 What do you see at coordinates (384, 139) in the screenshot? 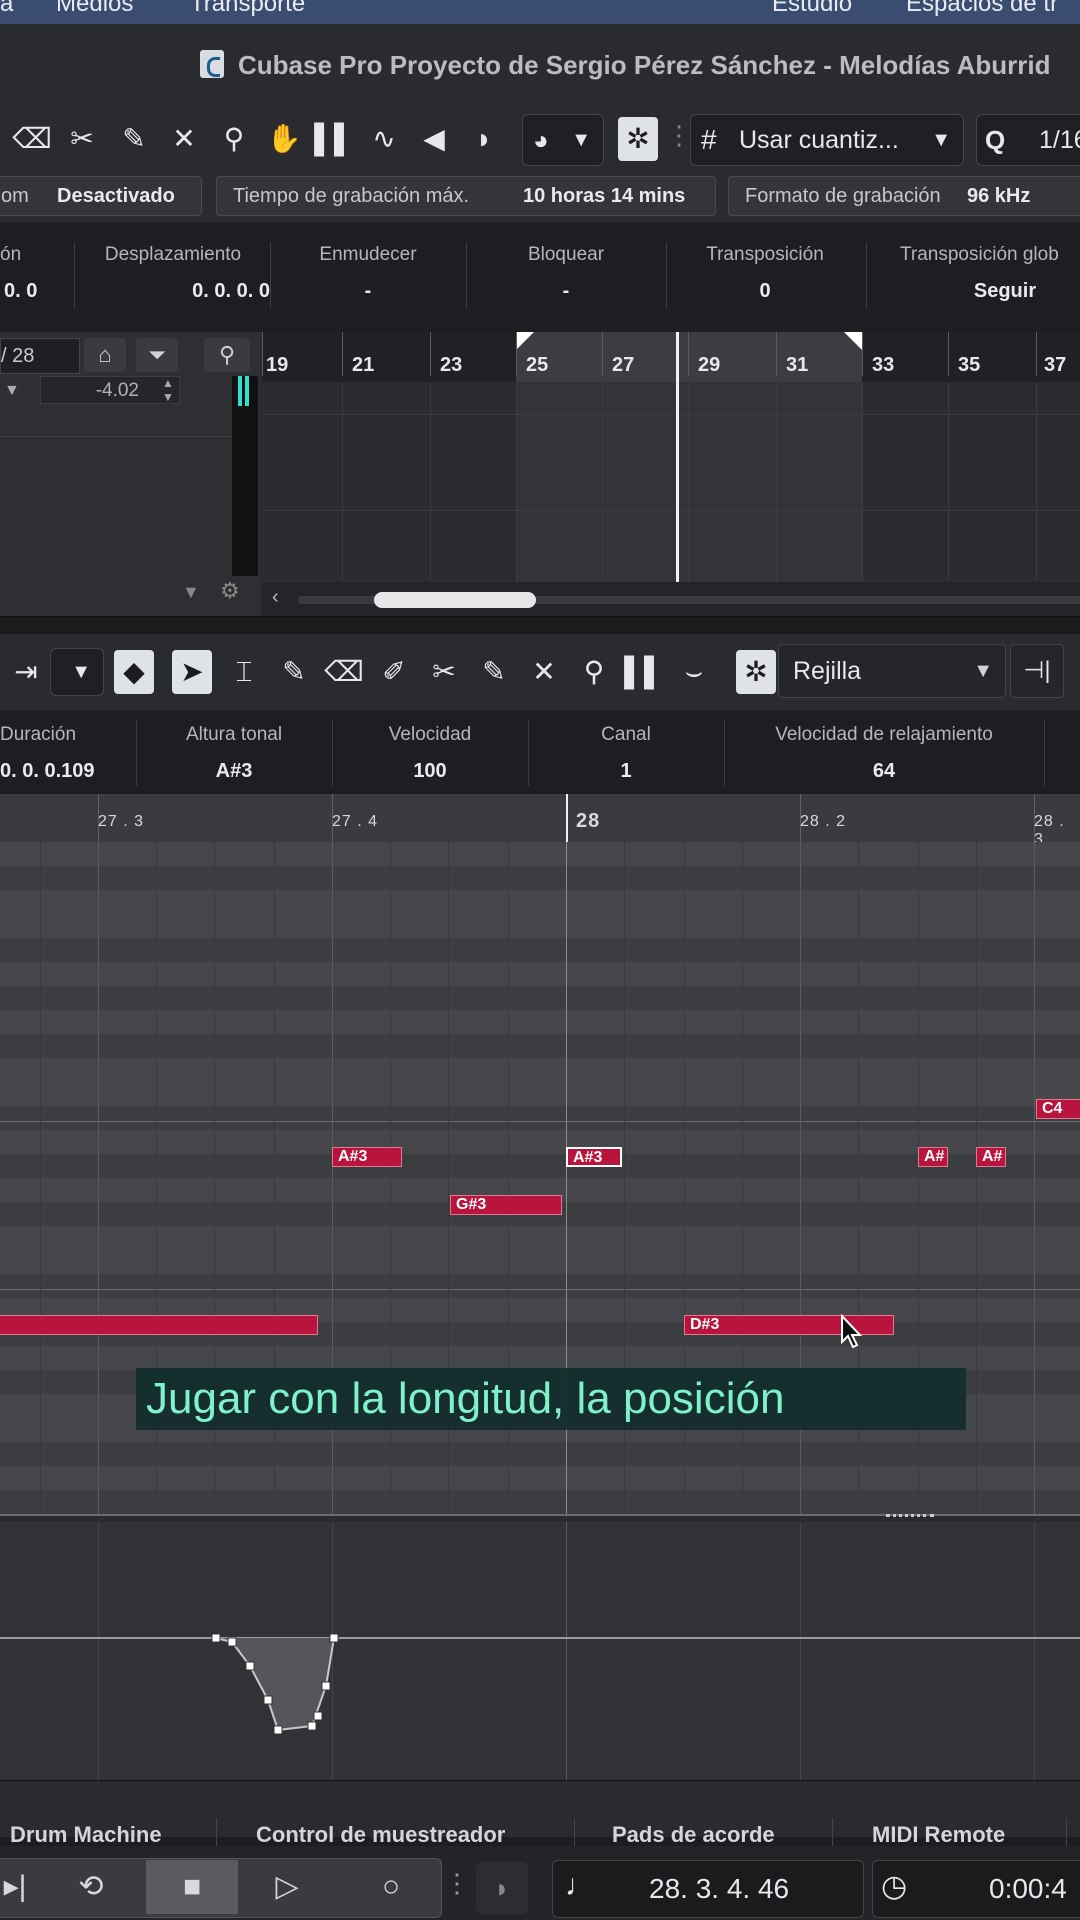
I see `warp-icon: ∿` at bounding box center [384, 139].